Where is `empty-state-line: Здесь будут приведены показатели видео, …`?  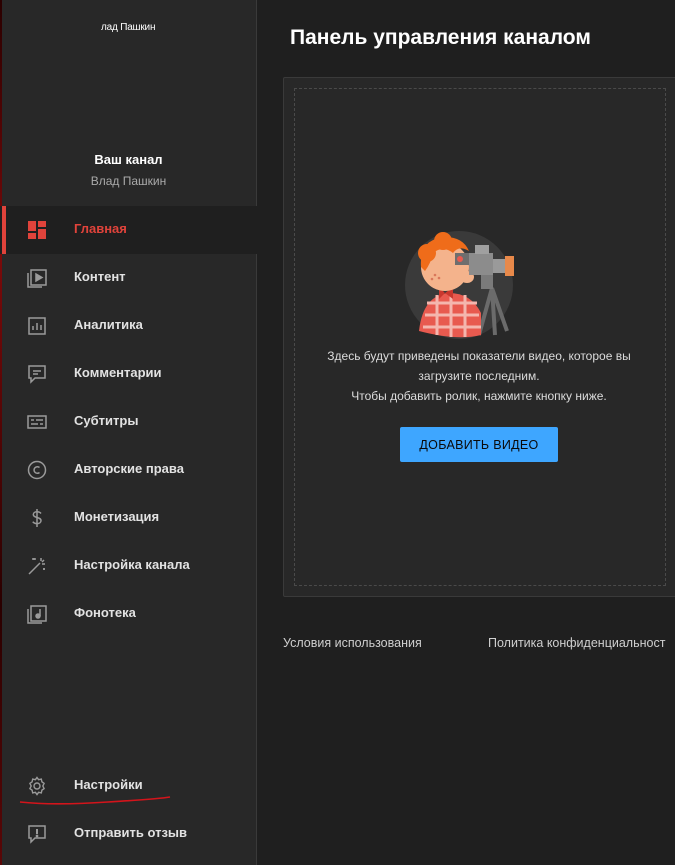
empty-state-line: Здесь будут приведены показатели видео, … is located at coordinates (479, 356).